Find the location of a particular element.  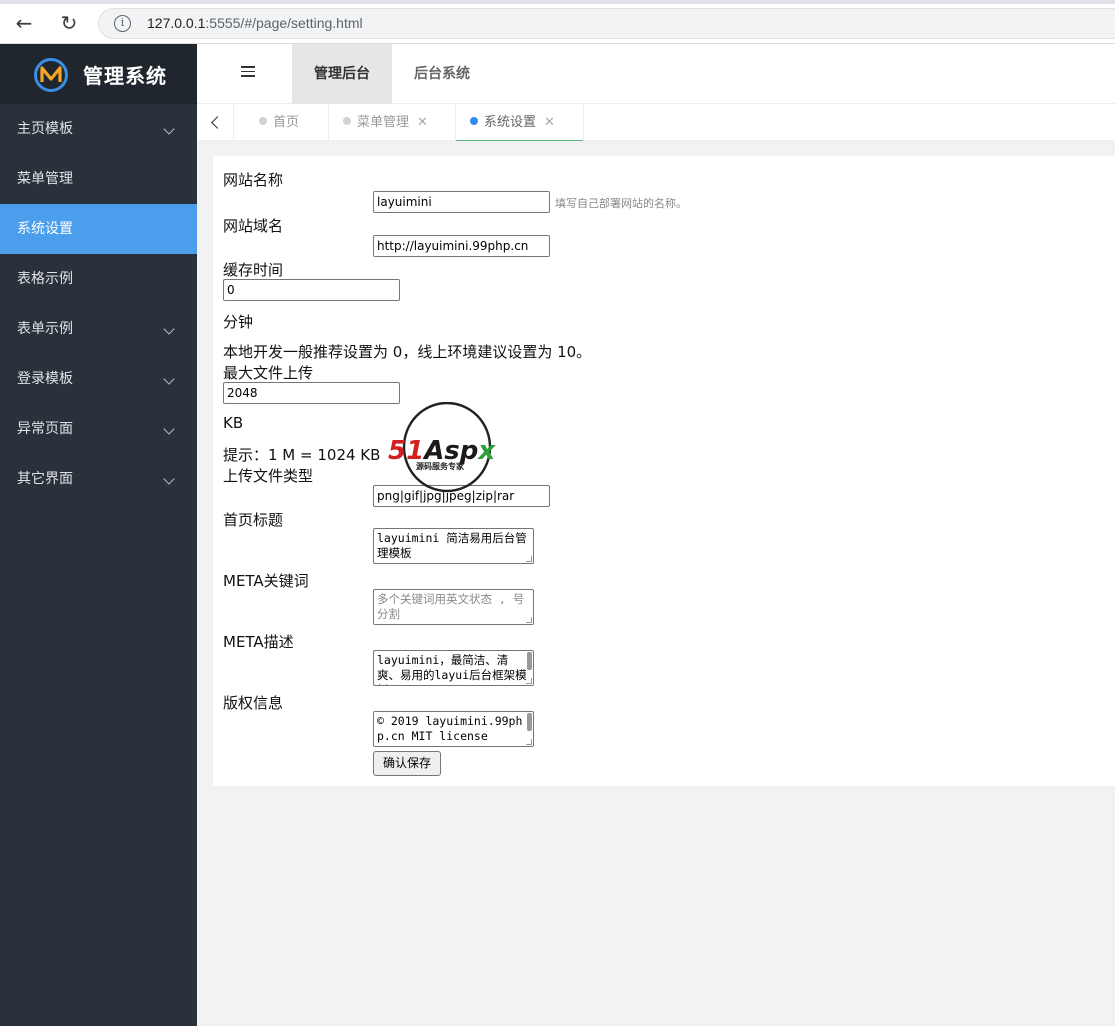

watermark-logo: 51Aspx 源码服务专家 is located at coordinates (442, 447).